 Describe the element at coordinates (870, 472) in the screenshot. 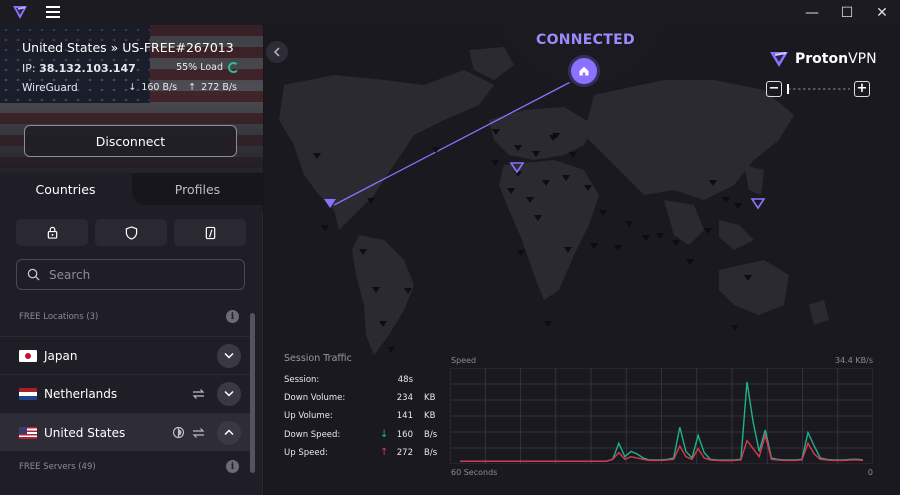

I see `speed-graph-x-right-label: 0` at that location.